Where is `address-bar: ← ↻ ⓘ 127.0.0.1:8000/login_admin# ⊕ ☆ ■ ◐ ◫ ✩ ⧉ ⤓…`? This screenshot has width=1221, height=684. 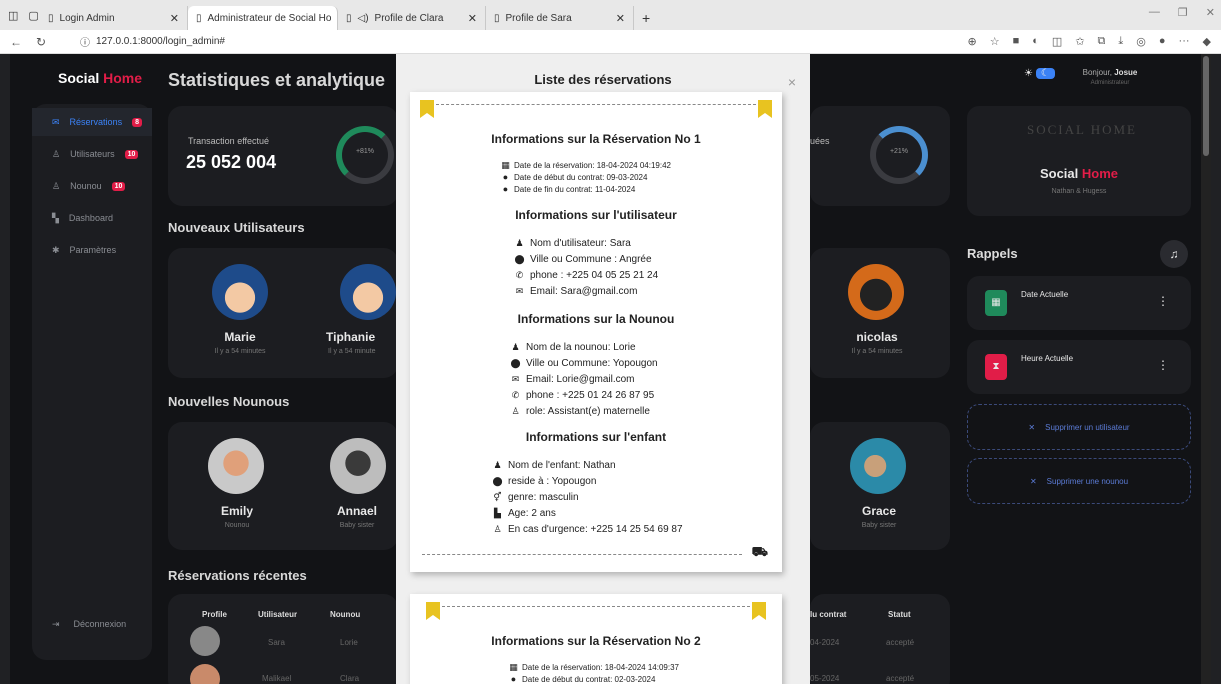
address-bar: ← ↻ ⓘ 127.0.0.1:8000/login_admin# ⊕ ☆ ■ ◐ ◫ ✩ ⧉ ⤓… is located at coordinates (610, 42).